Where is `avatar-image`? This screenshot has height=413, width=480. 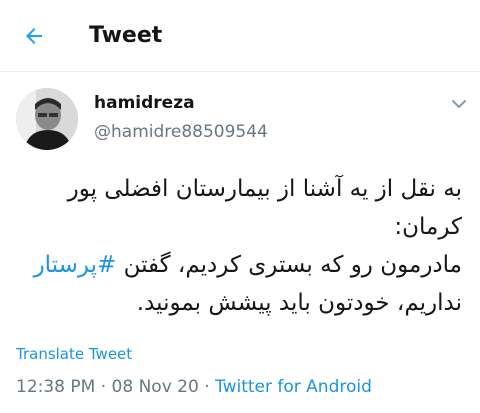
avatar-image is located at coordinates (47, 119).